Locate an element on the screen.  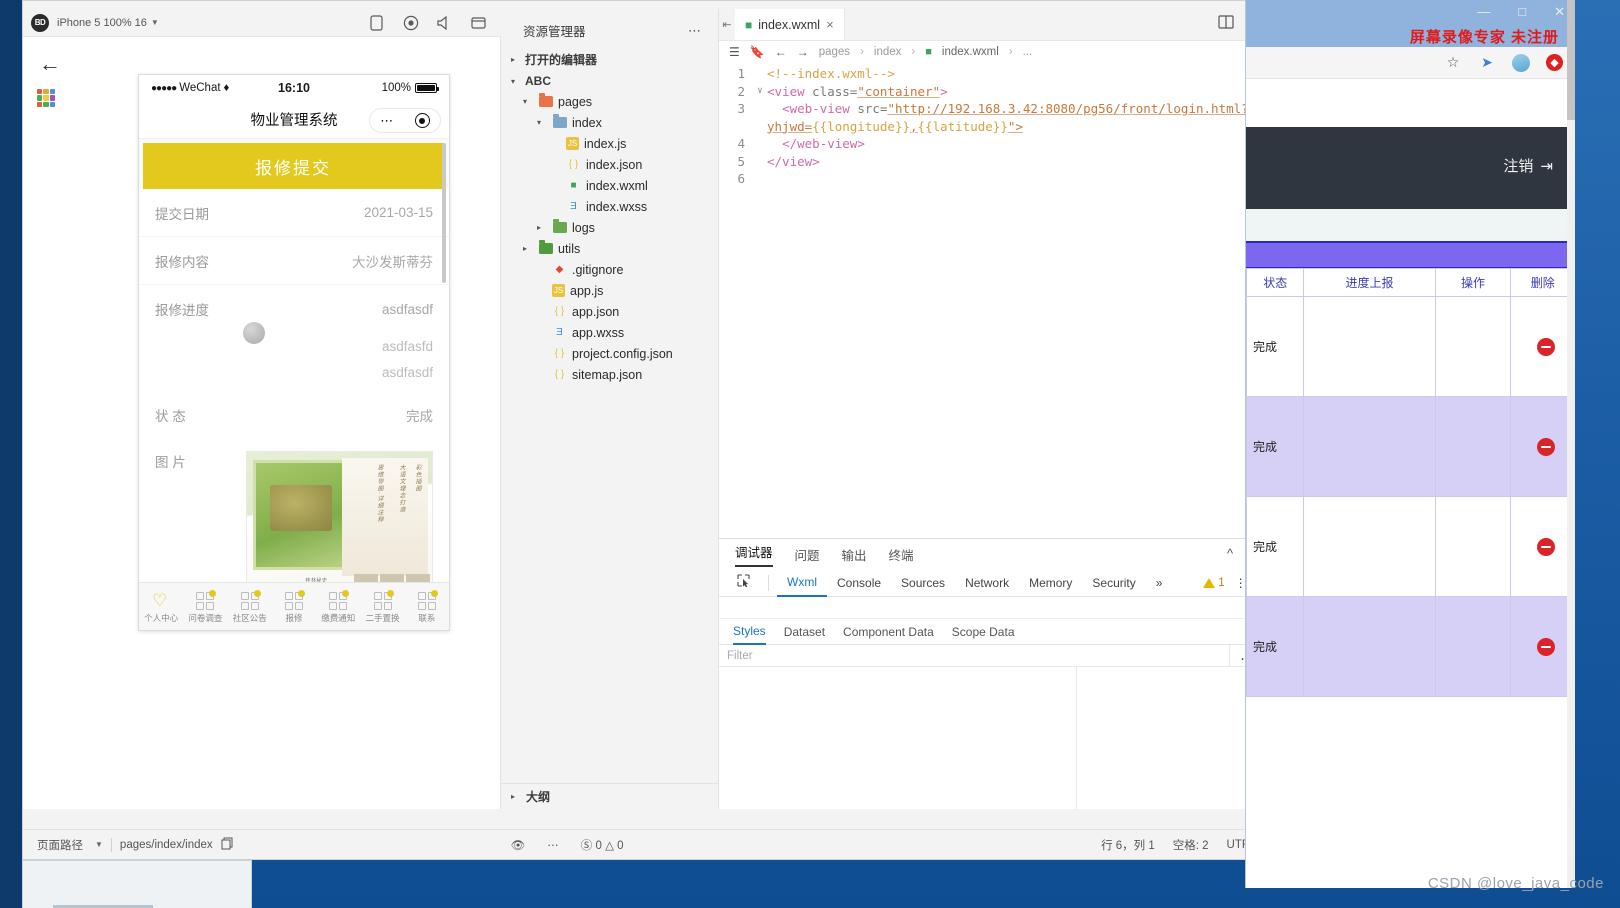
phone-icon is located at coordinates (376, 22).